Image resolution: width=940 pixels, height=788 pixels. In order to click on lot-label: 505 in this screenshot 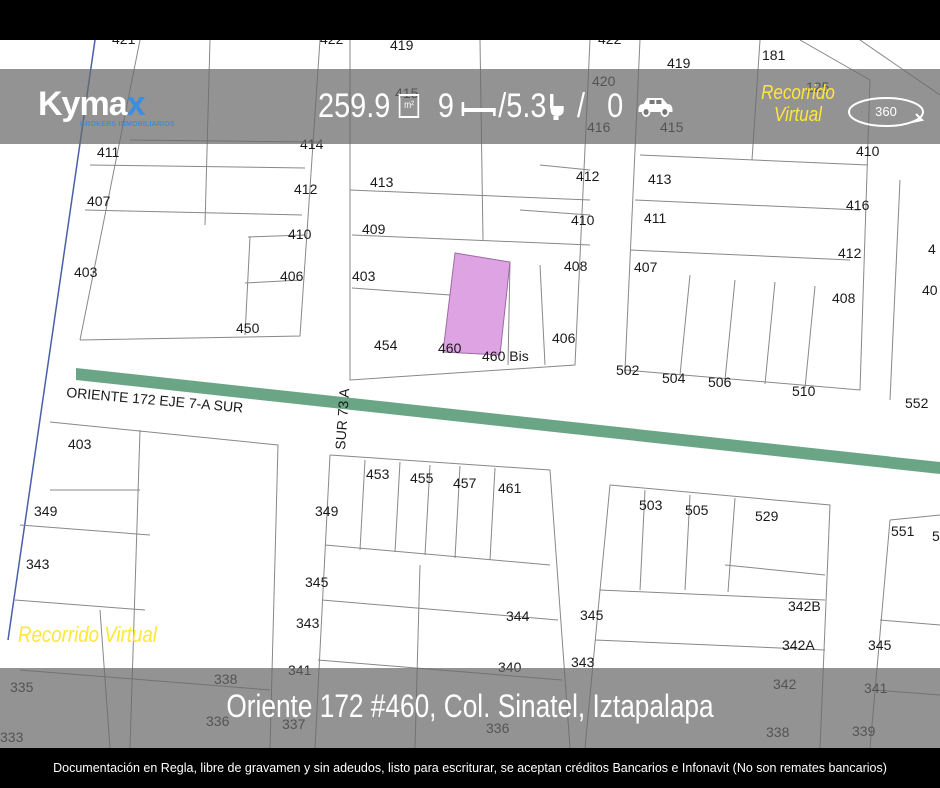, I will do `click(697, 510)`.